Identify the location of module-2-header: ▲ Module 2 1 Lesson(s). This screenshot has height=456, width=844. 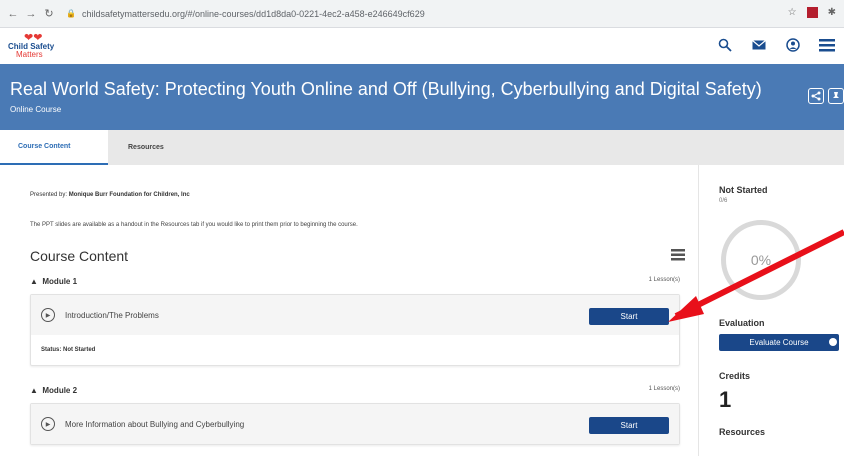
(355, 390).